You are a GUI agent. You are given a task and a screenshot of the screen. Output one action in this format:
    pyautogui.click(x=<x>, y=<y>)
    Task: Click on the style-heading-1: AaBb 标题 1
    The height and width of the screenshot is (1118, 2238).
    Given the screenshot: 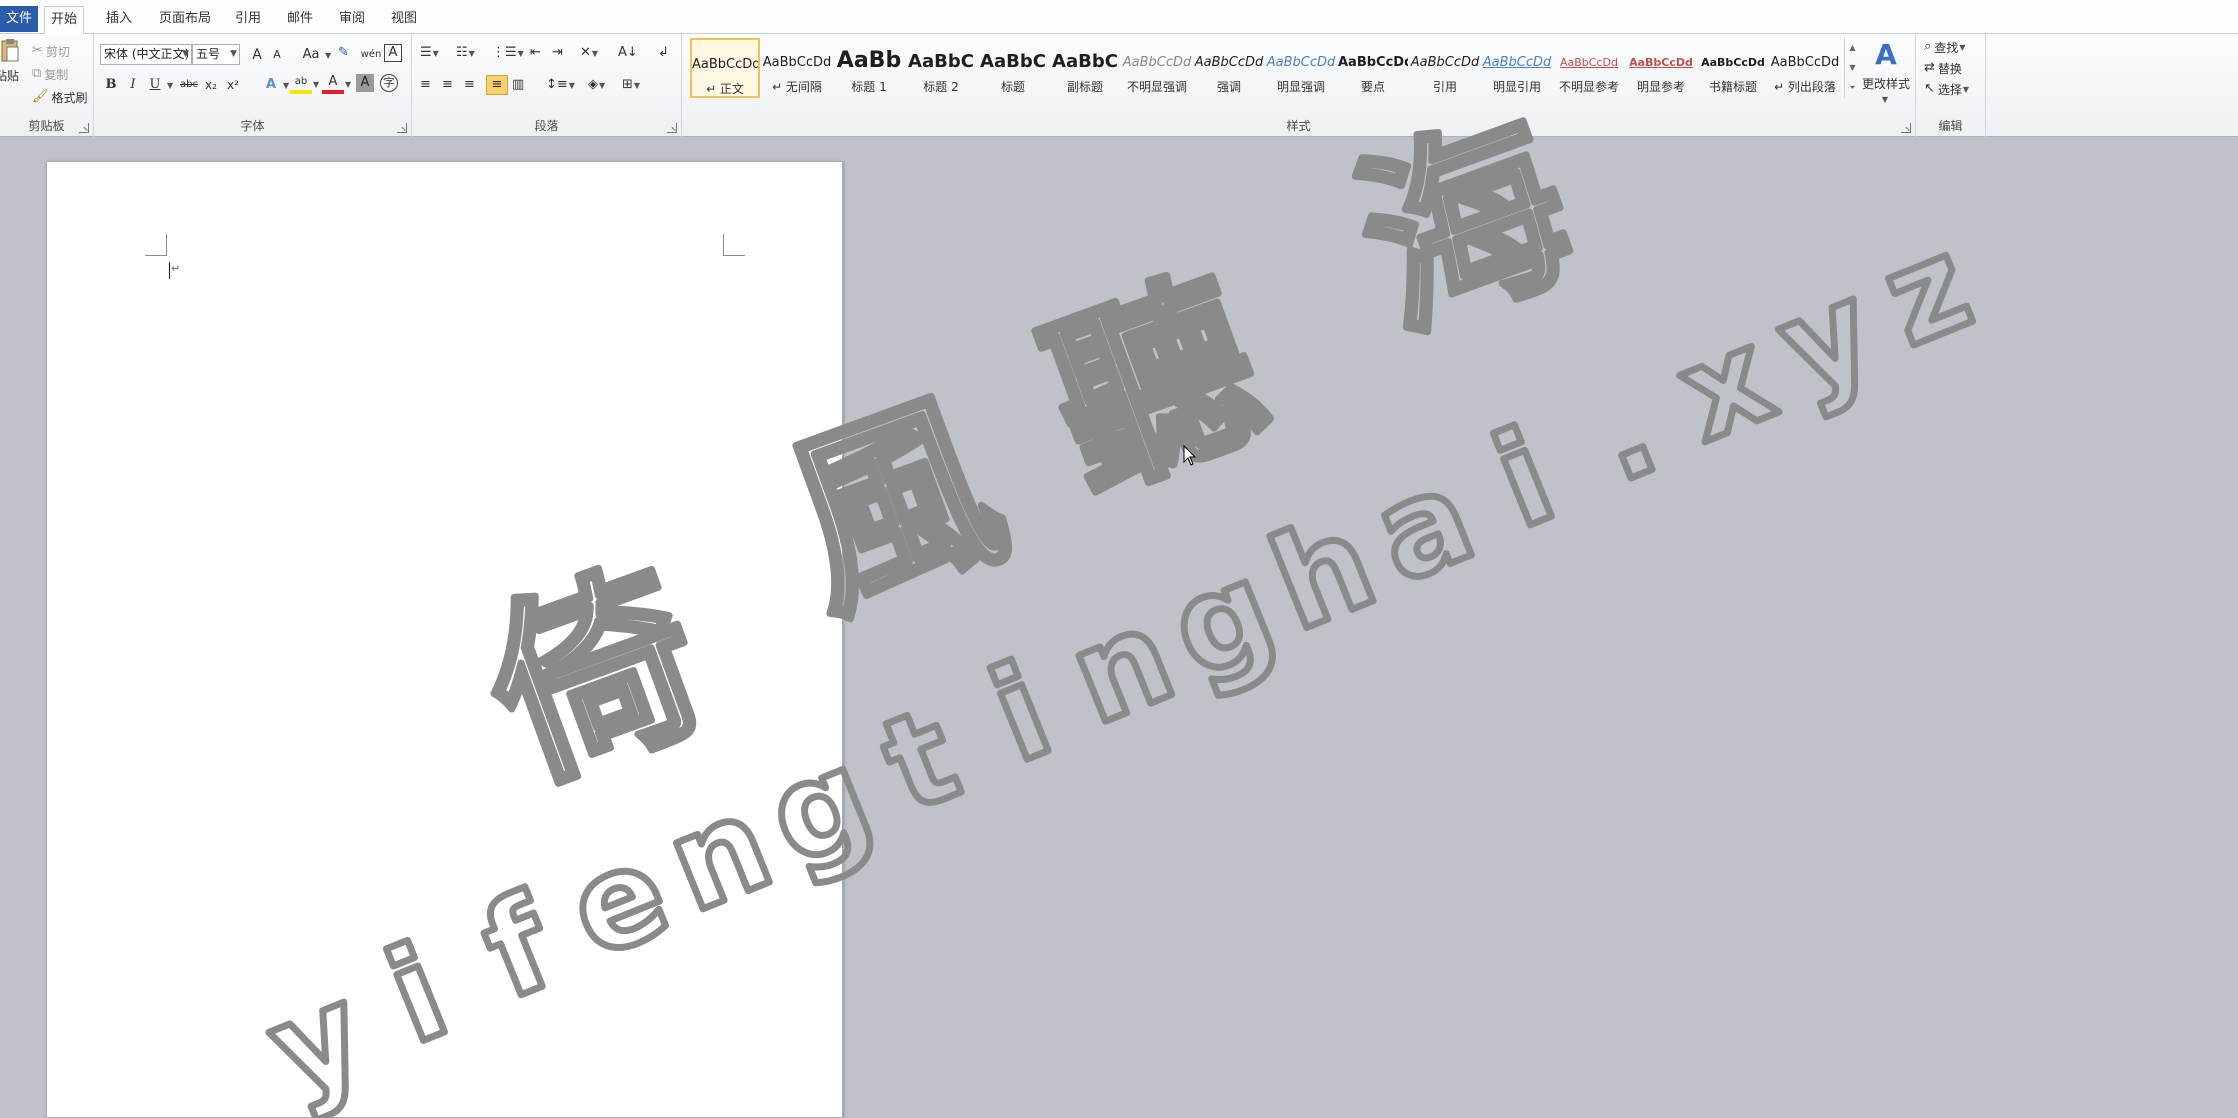 What is the action you would take?
    pyautogui.click(x=869, y=68)
    